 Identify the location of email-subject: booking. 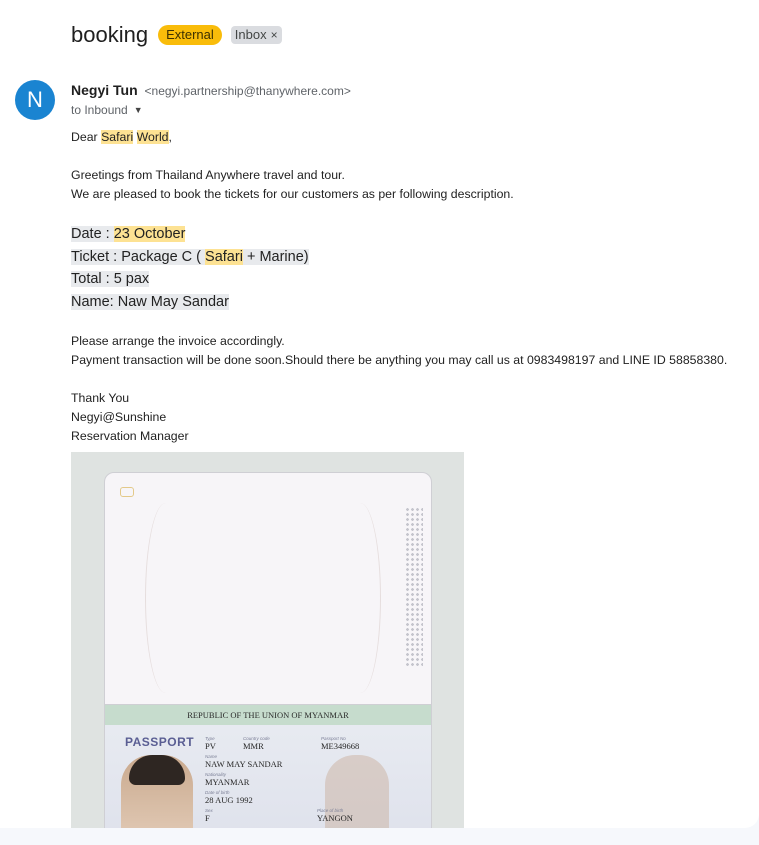
(110, 34).